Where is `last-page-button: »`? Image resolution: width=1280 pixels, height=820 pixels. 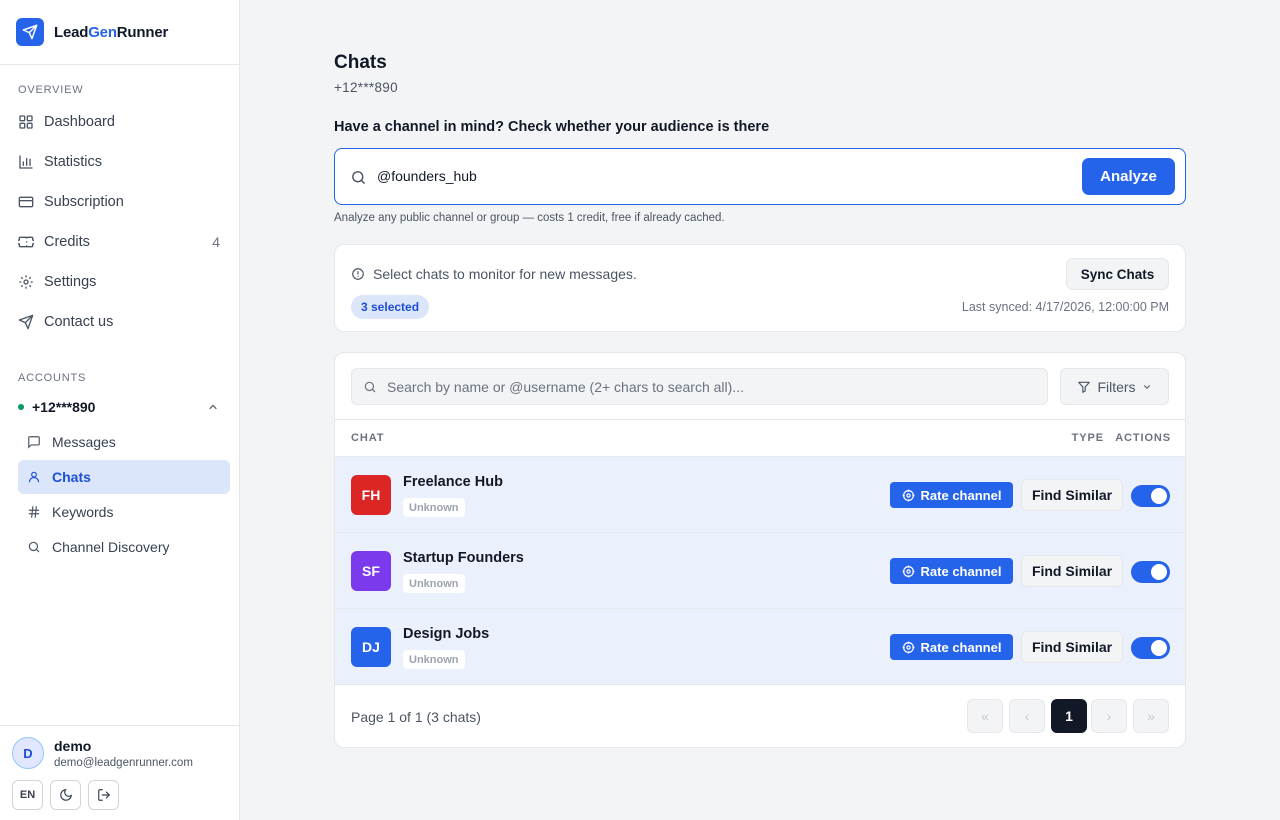
last-page-button: » is located at coordinates (1151, 716).